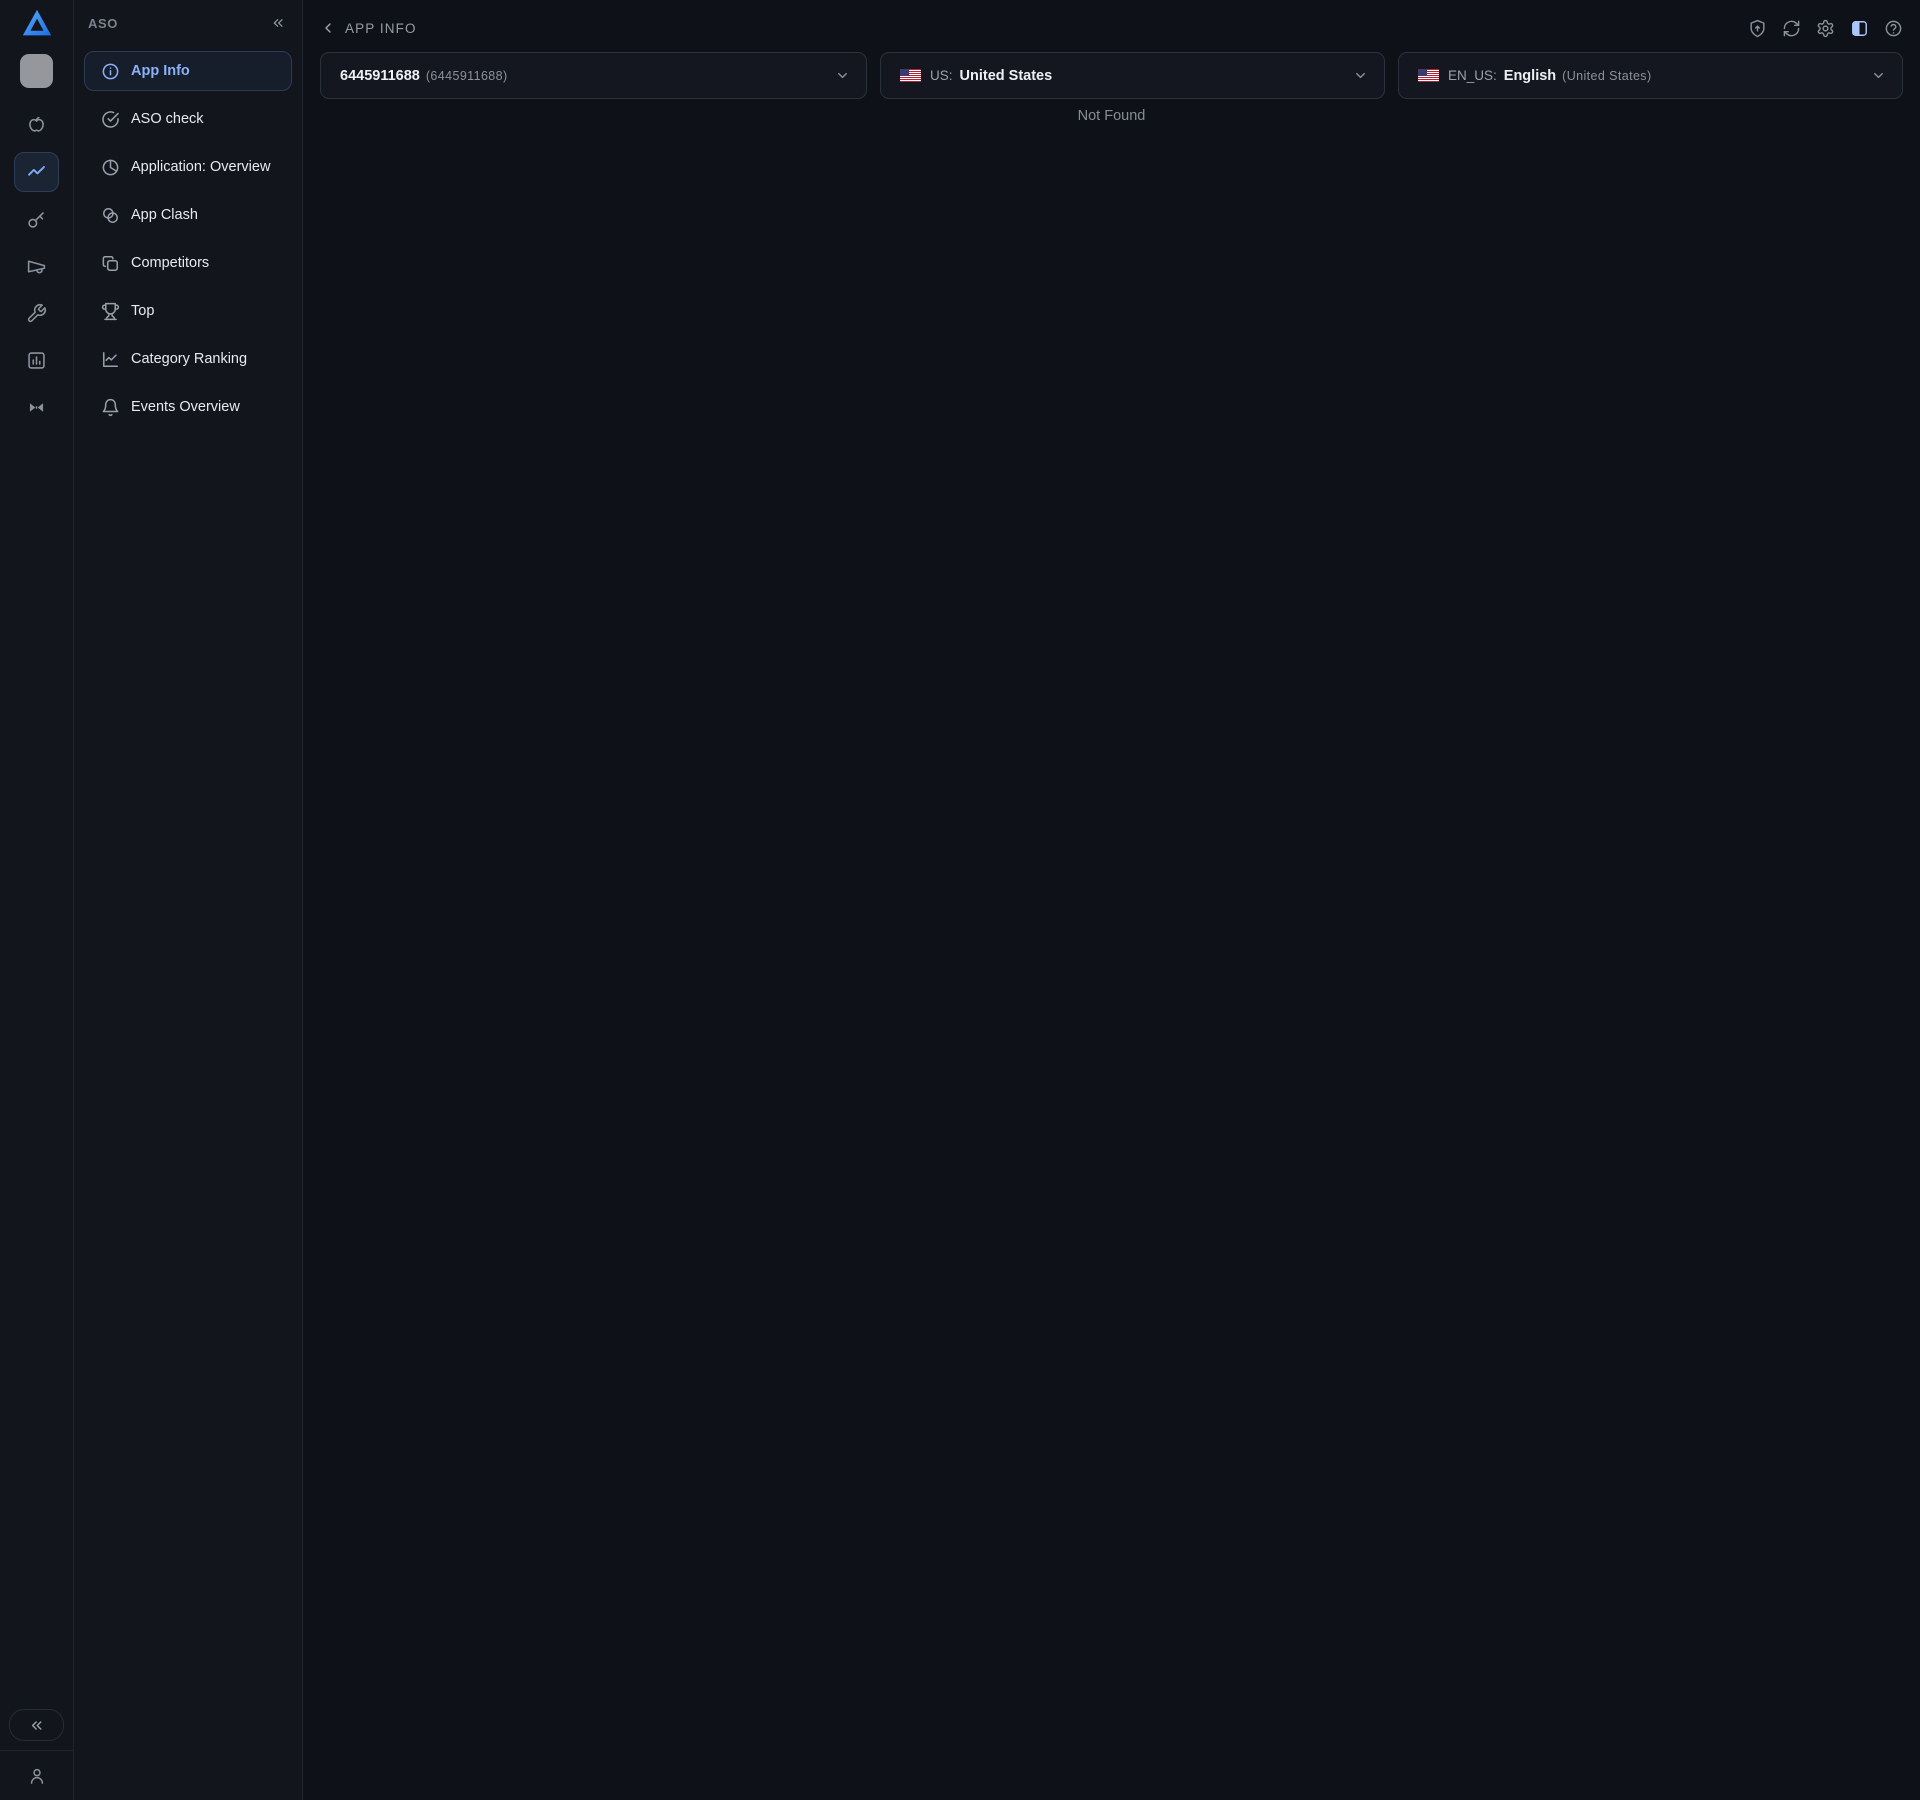 This screenshot has width=1920, height=1800. I want to click on wrench-icon, so click(36, 313).